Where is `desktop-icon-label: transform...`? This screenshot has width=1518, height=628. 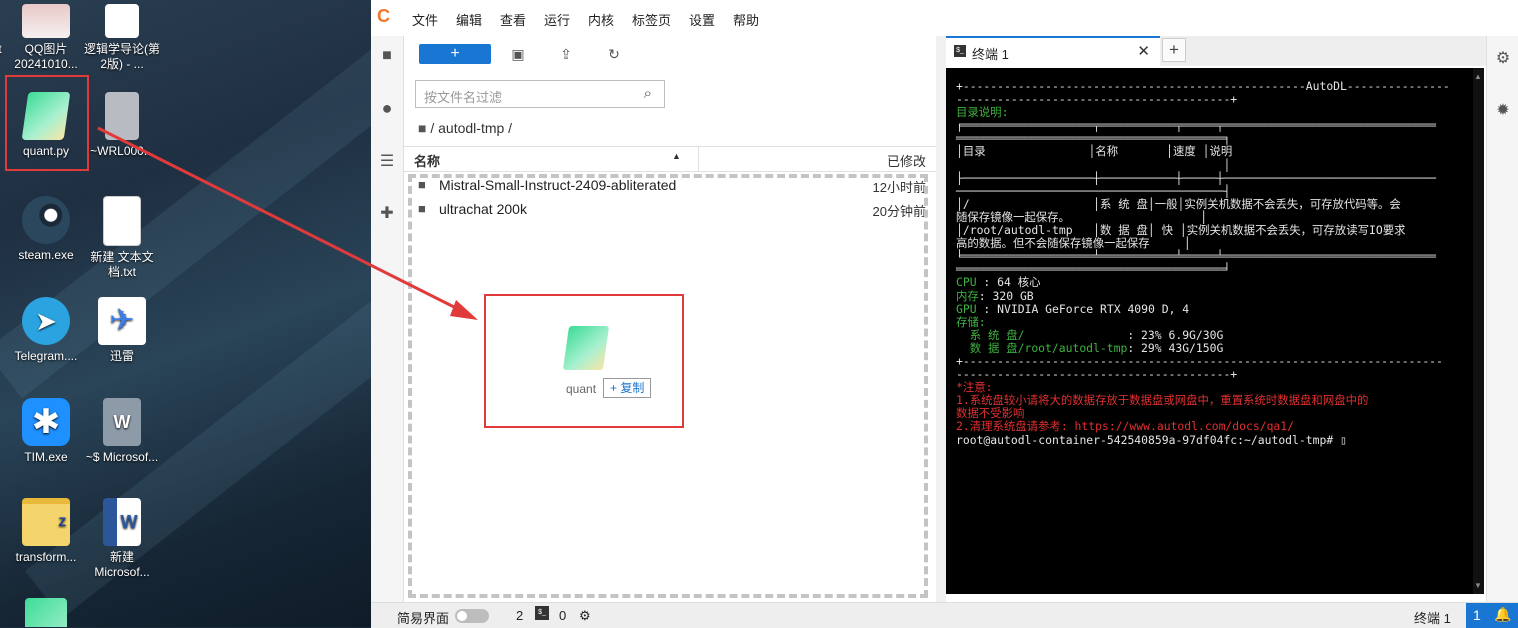
desktop-icon-label: transform... is located at coordinates (46, 557).